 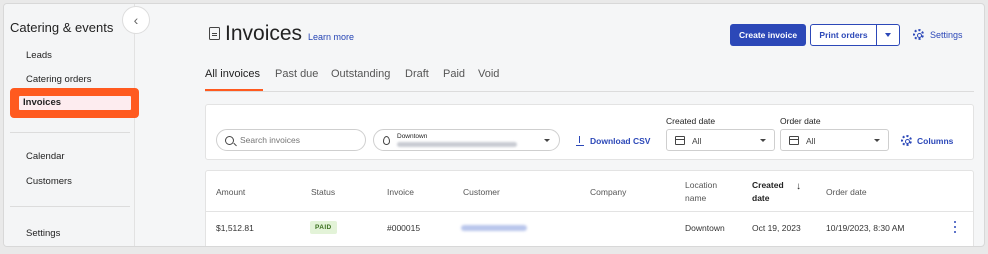 What do you see at coordinates (589, 91) in the screenshot?
I see `tabs-divider` at bounding box center [589, 91].